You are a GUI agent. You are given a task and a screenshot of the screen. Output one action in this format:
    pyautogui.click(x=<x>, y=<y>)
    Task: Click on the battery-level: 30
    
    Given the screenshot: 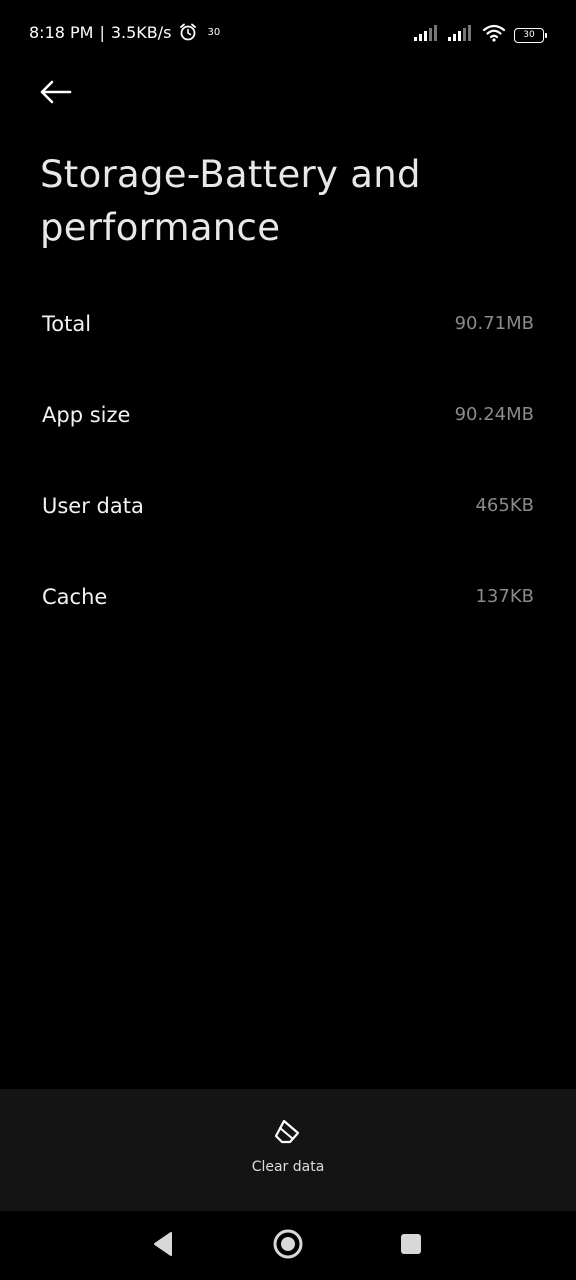 What is the action you would take?
    pyautogui.click(x=529, y=35)
    